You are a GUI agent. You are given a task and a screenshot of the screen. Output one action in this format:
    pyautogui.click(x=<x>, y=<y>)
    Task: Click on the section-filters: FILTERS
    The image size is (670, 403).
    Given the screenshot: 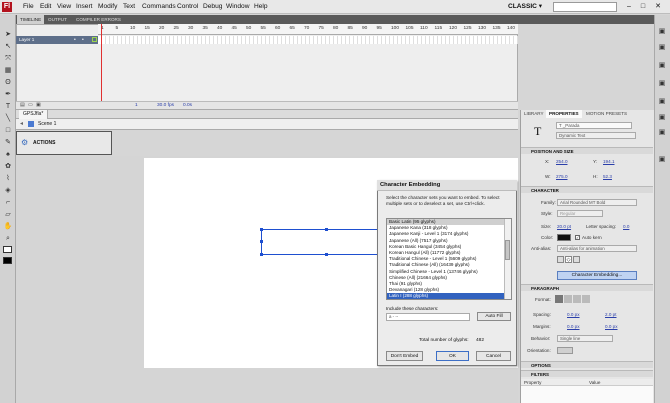 What is the action you would take?
    pyautogui.click(x=587, y=373)
    